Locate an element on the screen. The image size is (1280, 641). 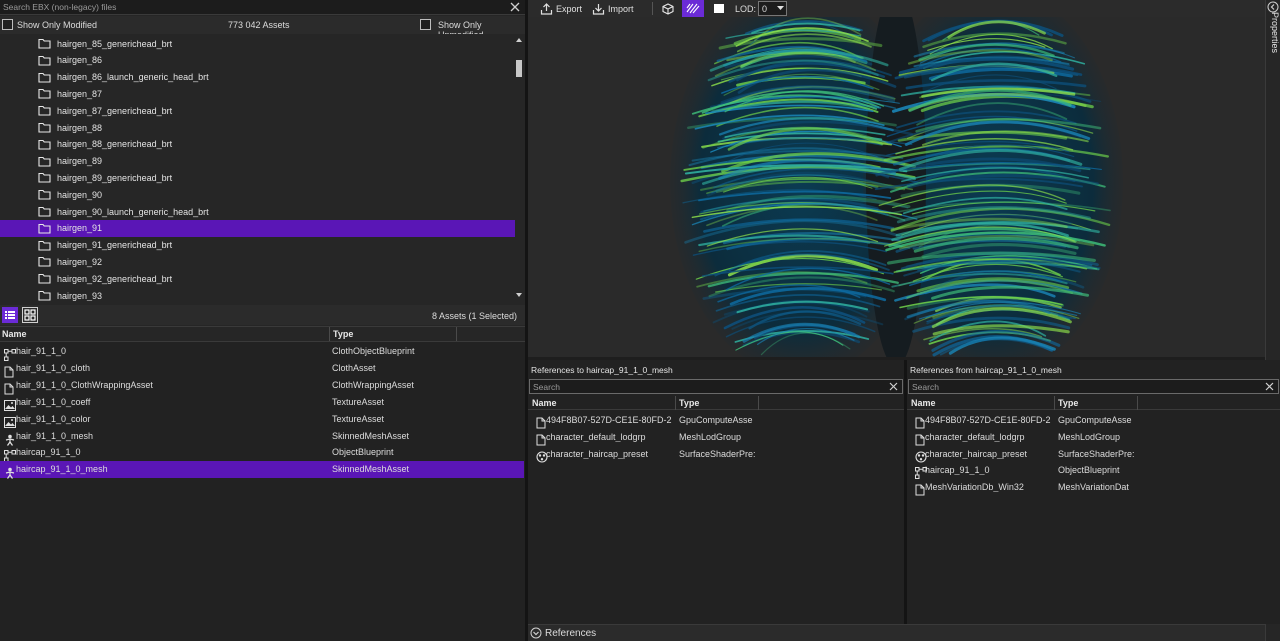
tree-item-label: hairgen_92 is located at coordinates (80, 261).